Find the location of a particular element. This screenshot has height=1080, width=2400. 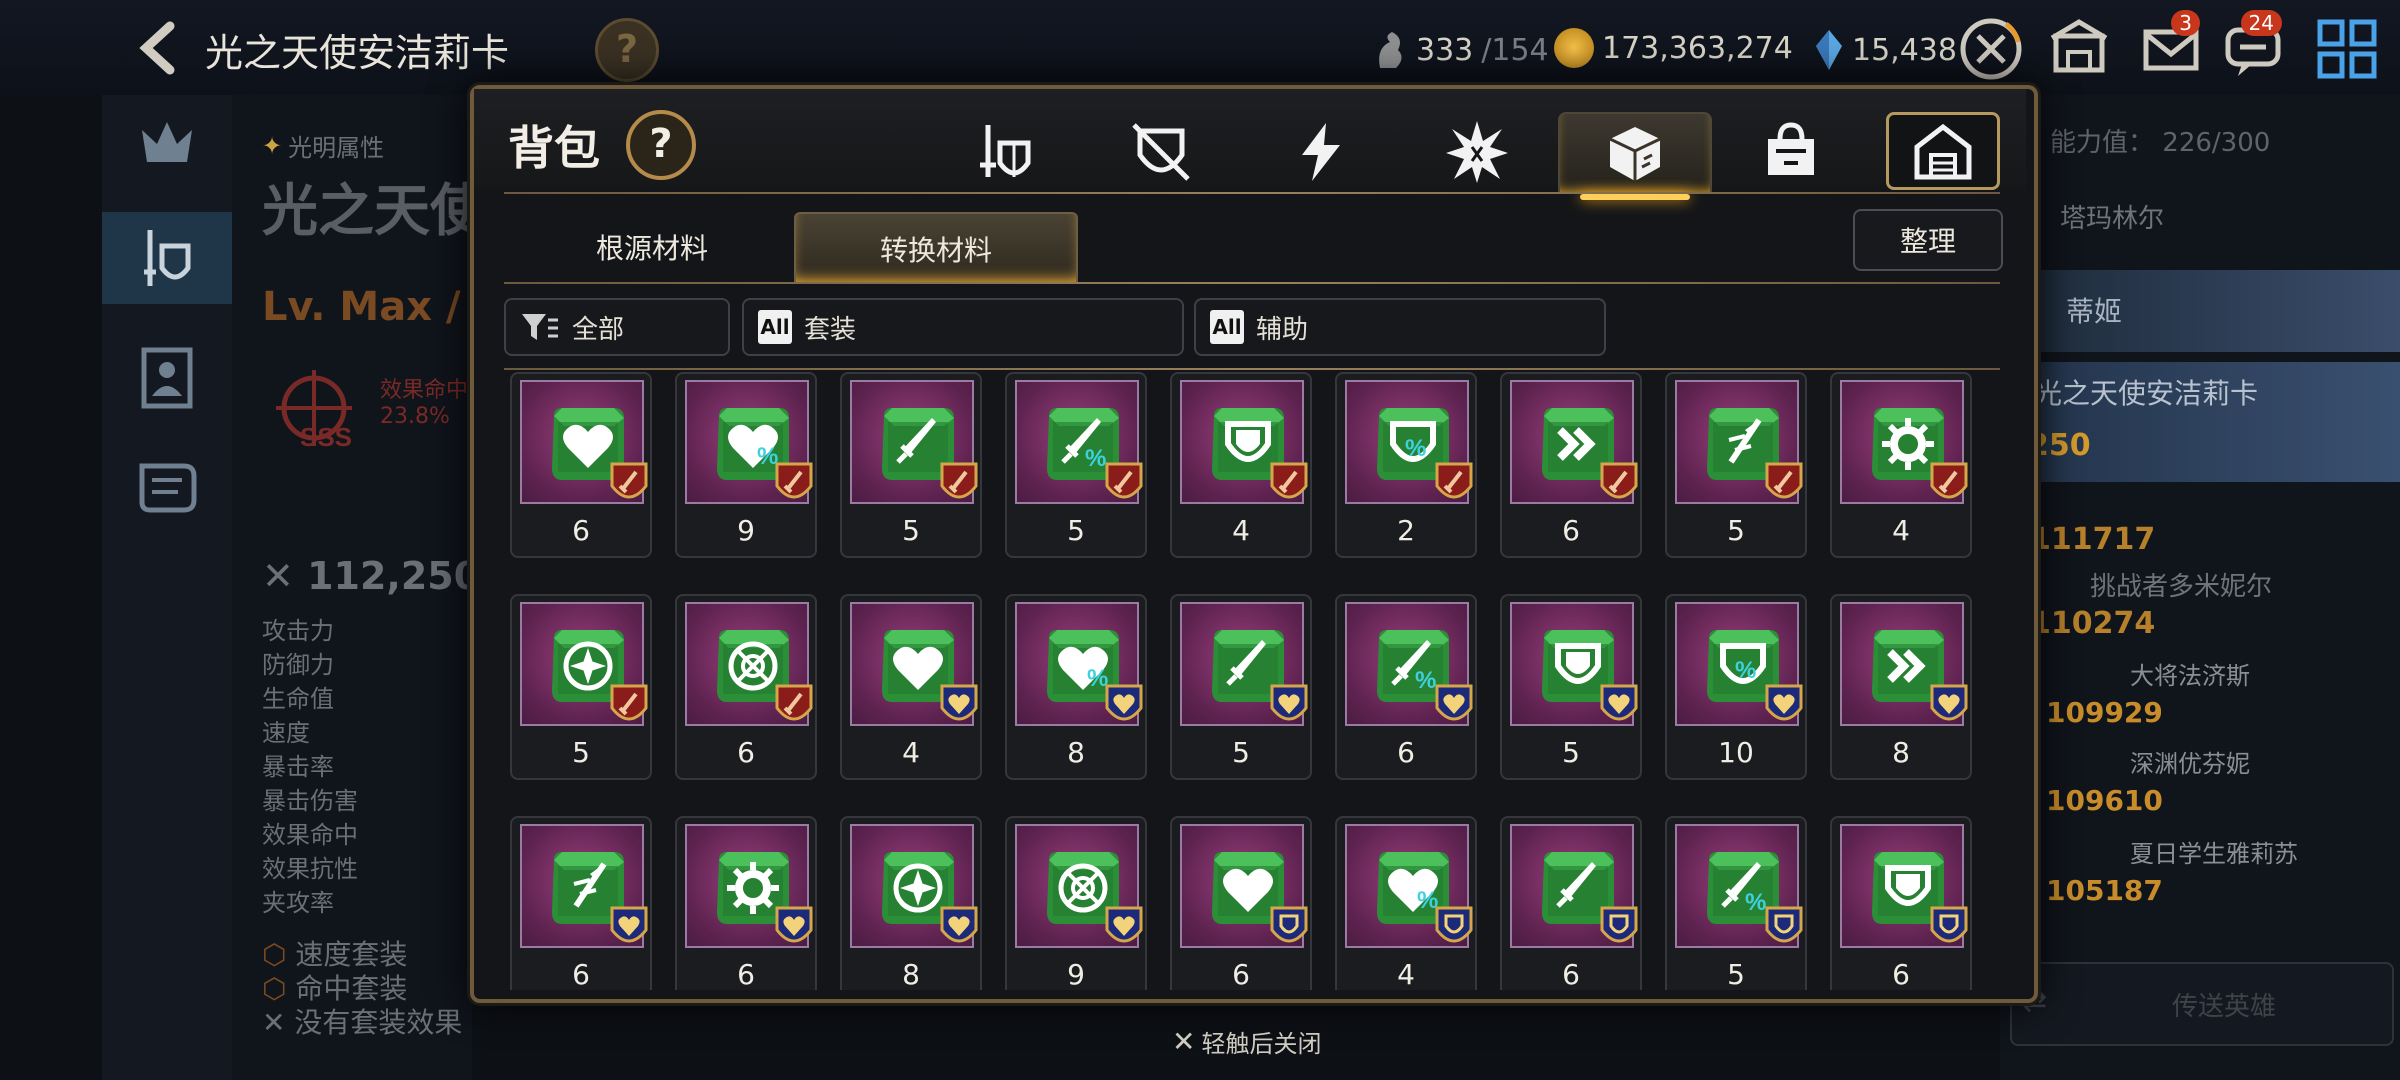

sidebar-item-profile is located at coordinates (167, 376).